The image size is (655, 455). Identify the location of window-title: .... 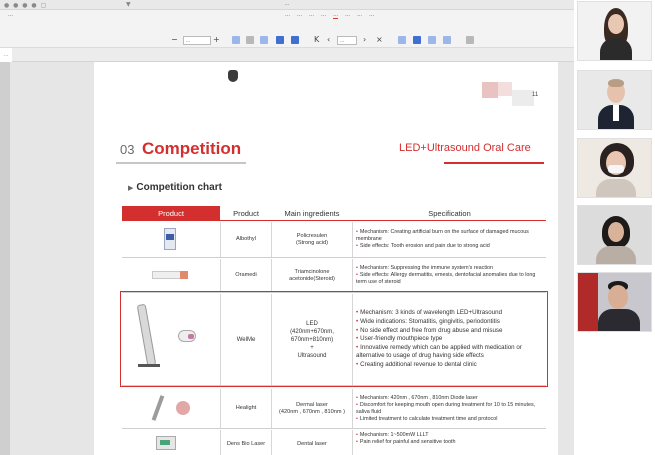
(287, 4).